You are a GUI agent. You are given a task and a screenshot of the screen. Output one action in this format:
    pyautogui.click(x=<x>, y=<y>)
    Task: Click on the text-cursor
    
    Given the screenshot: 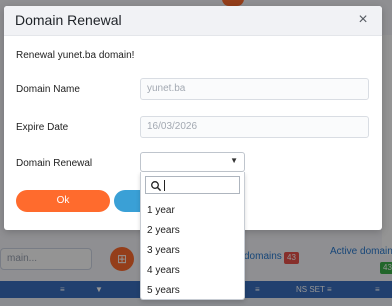 What is the action you would take?
    pyautogui.click(x=164, y=185)
    